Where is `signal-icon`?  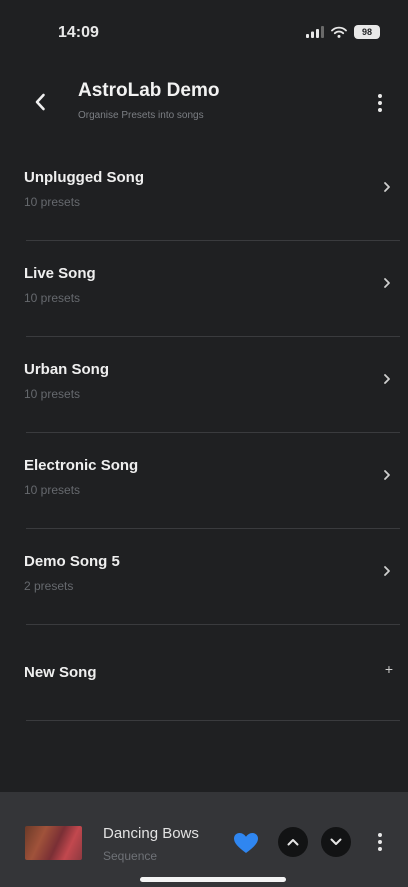
signal-icon is located at coordinates (315, 32).